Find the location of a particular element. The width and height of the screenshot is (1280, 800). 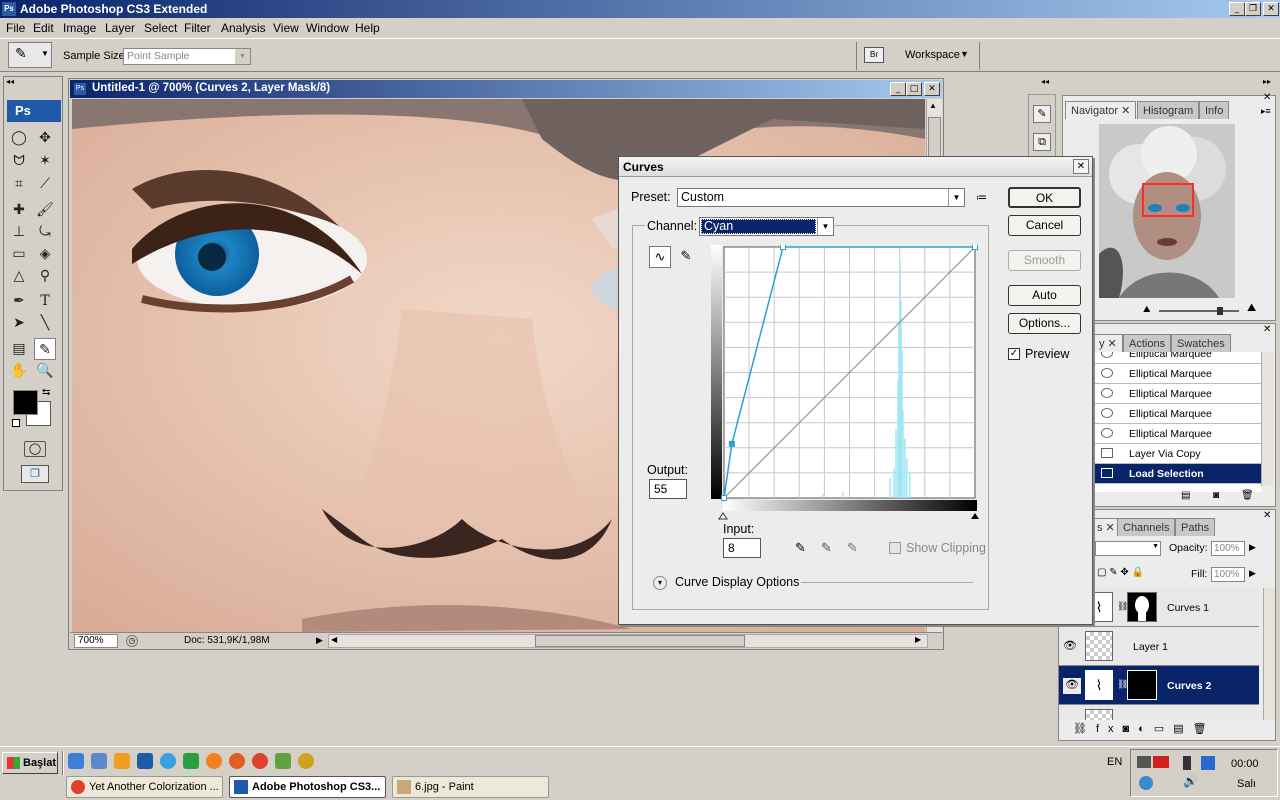

navigator-thumbnail is located at coordinates (1167, 211).